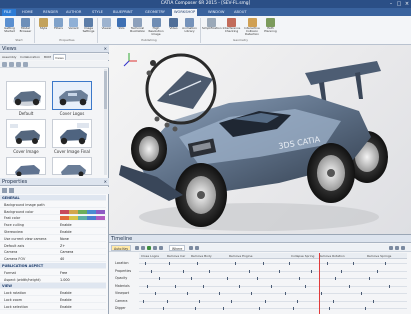 Image resolution: width=411 pixels, height=314 pixels. What do you see at coordinates (155, 248) in the screenshot?
I see `next-icon` at bounding box center [155, 248].